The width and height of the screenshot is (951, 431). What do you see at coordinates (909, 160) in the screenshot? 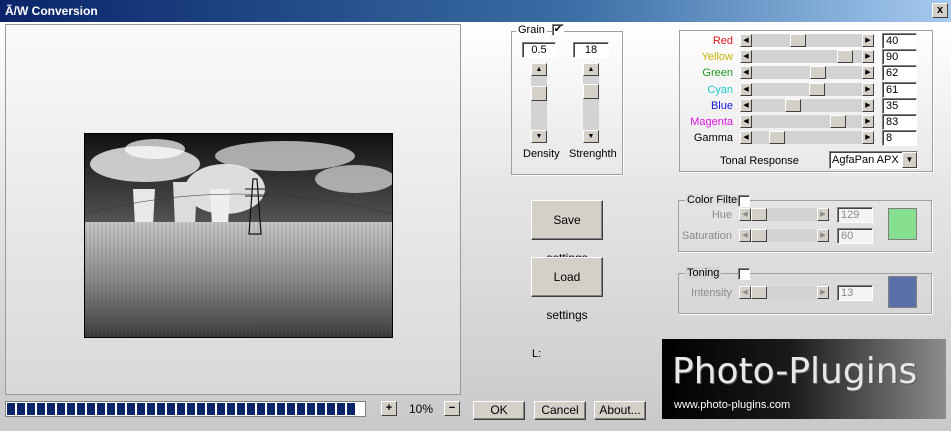
I see `dropdown-arrow-icon: ▼` at bounding box center [909, 160].